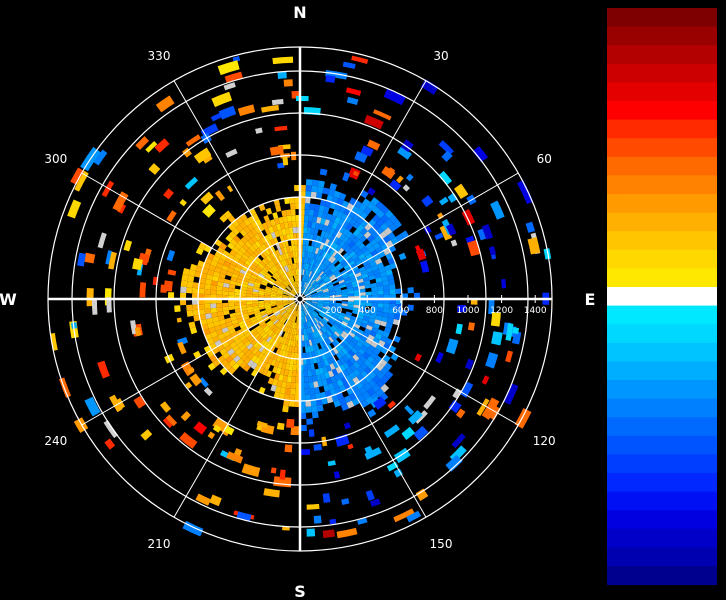  I want to click on legend-label: -10.00m/s, so click(635, 576).